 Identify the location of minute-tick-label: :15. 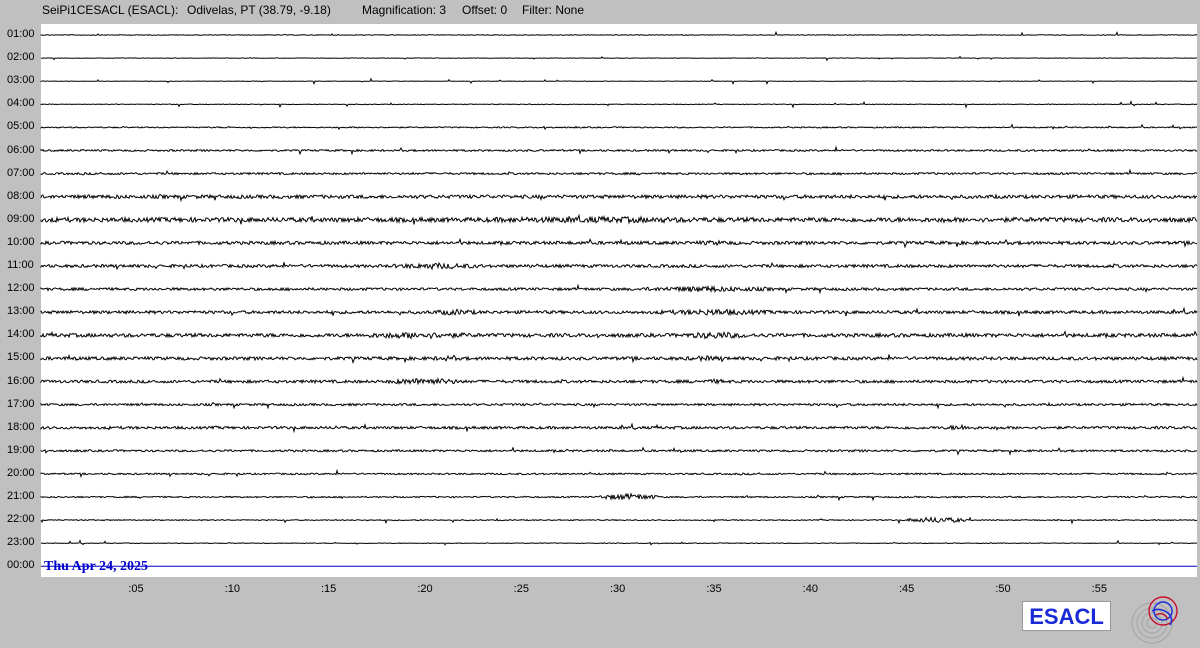
(329, 589).